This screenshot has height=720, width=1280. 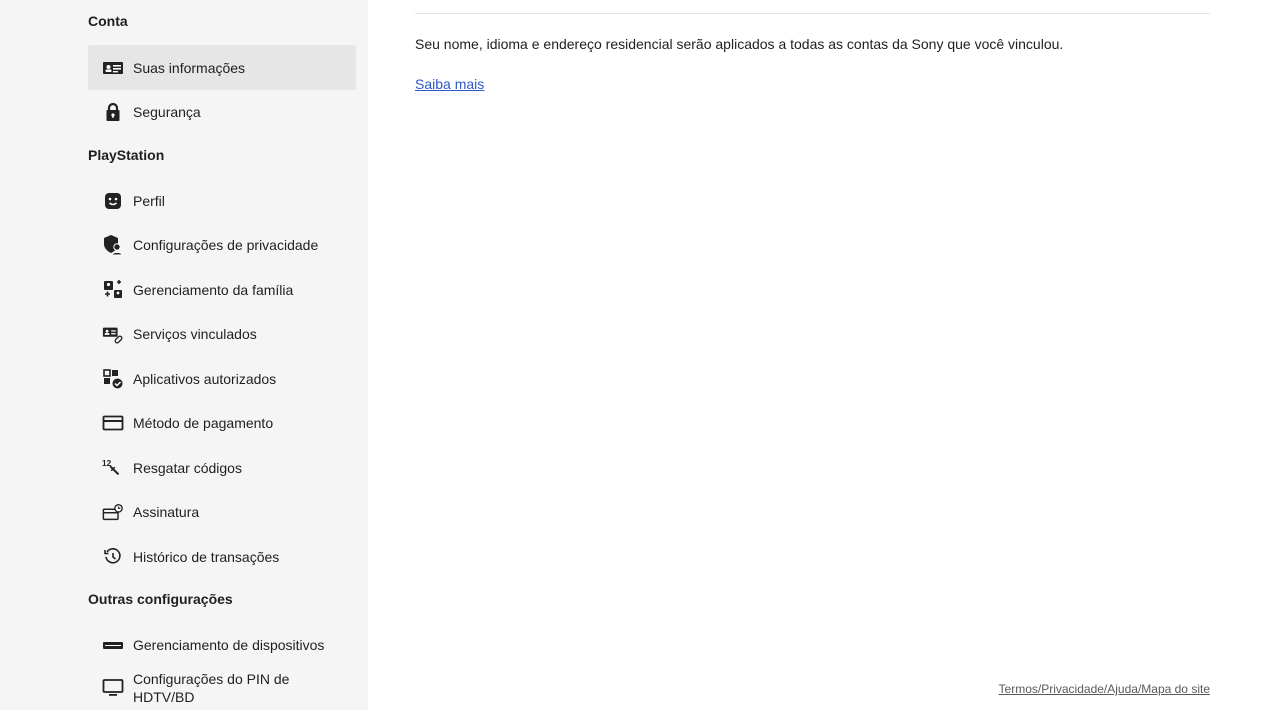 I want to click on credit-card-icon, so click(x=113, y=423).